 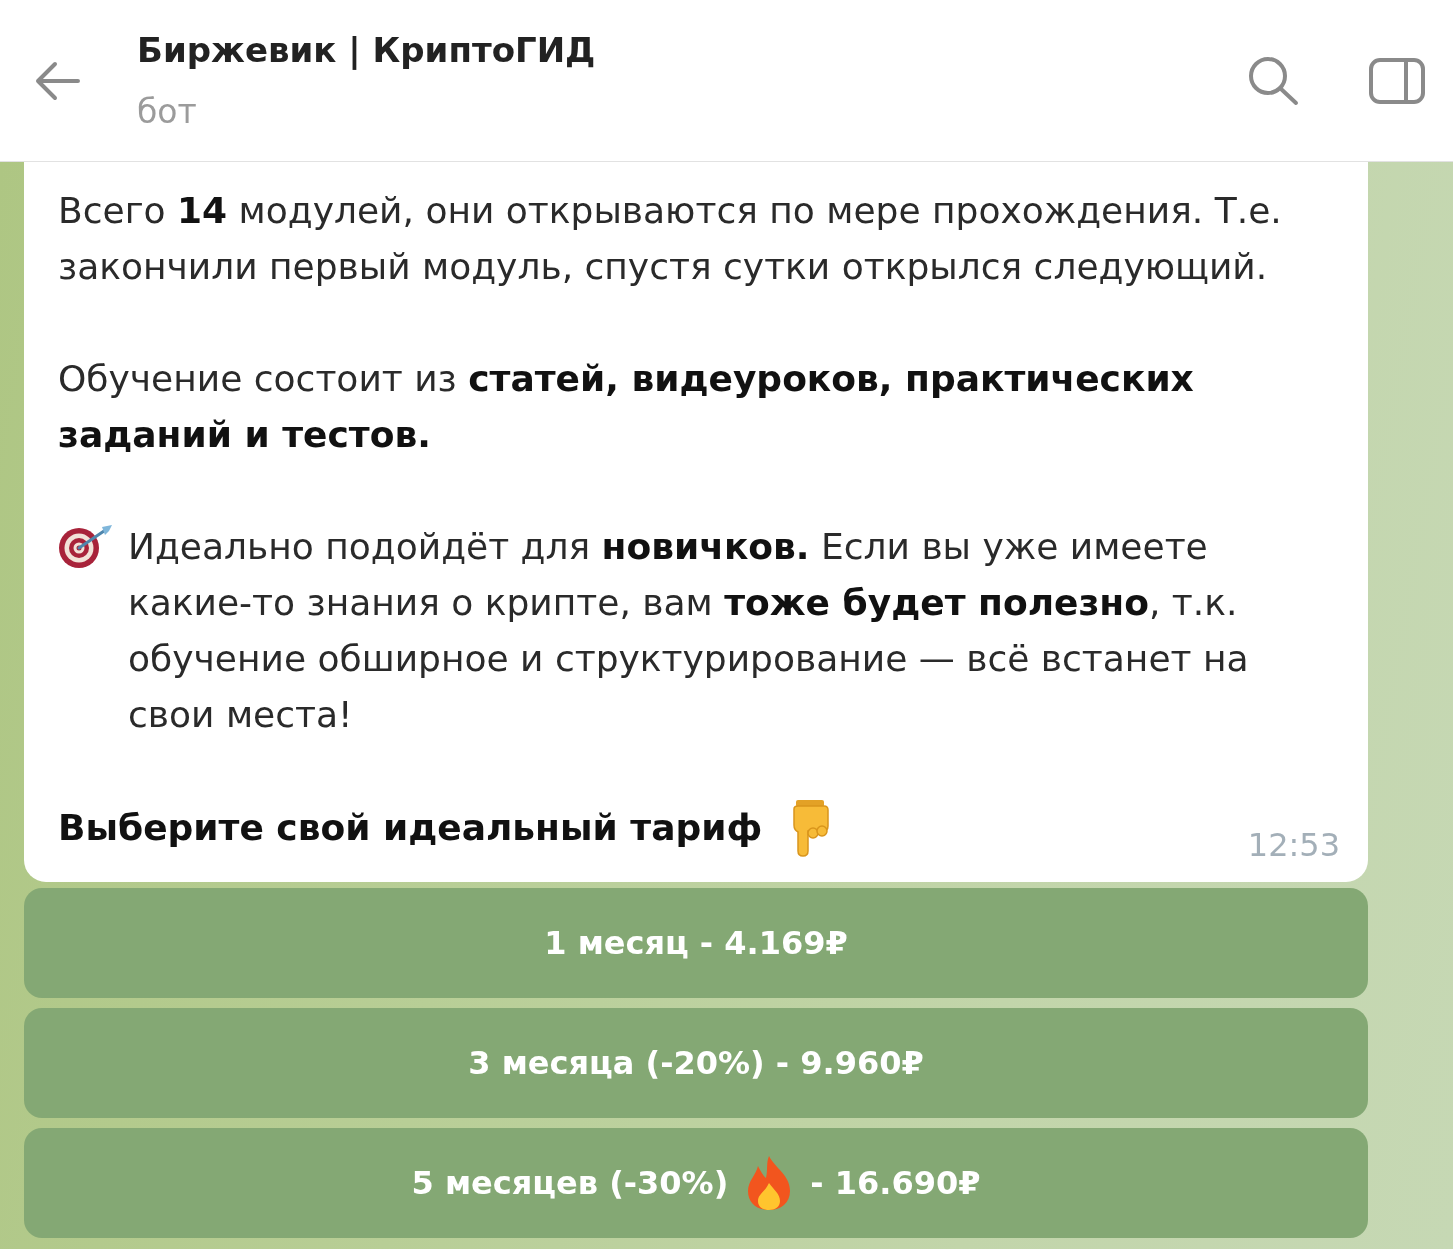 What do you see at coordinates (670, 239) in the screenshot?
I see `message-paragraph: Всего 14 модулей, они открываются по мере прохождения. Т.е. закончили первый модуль, спустя сутки открылся следующий.` at bounding box center [670, 239].